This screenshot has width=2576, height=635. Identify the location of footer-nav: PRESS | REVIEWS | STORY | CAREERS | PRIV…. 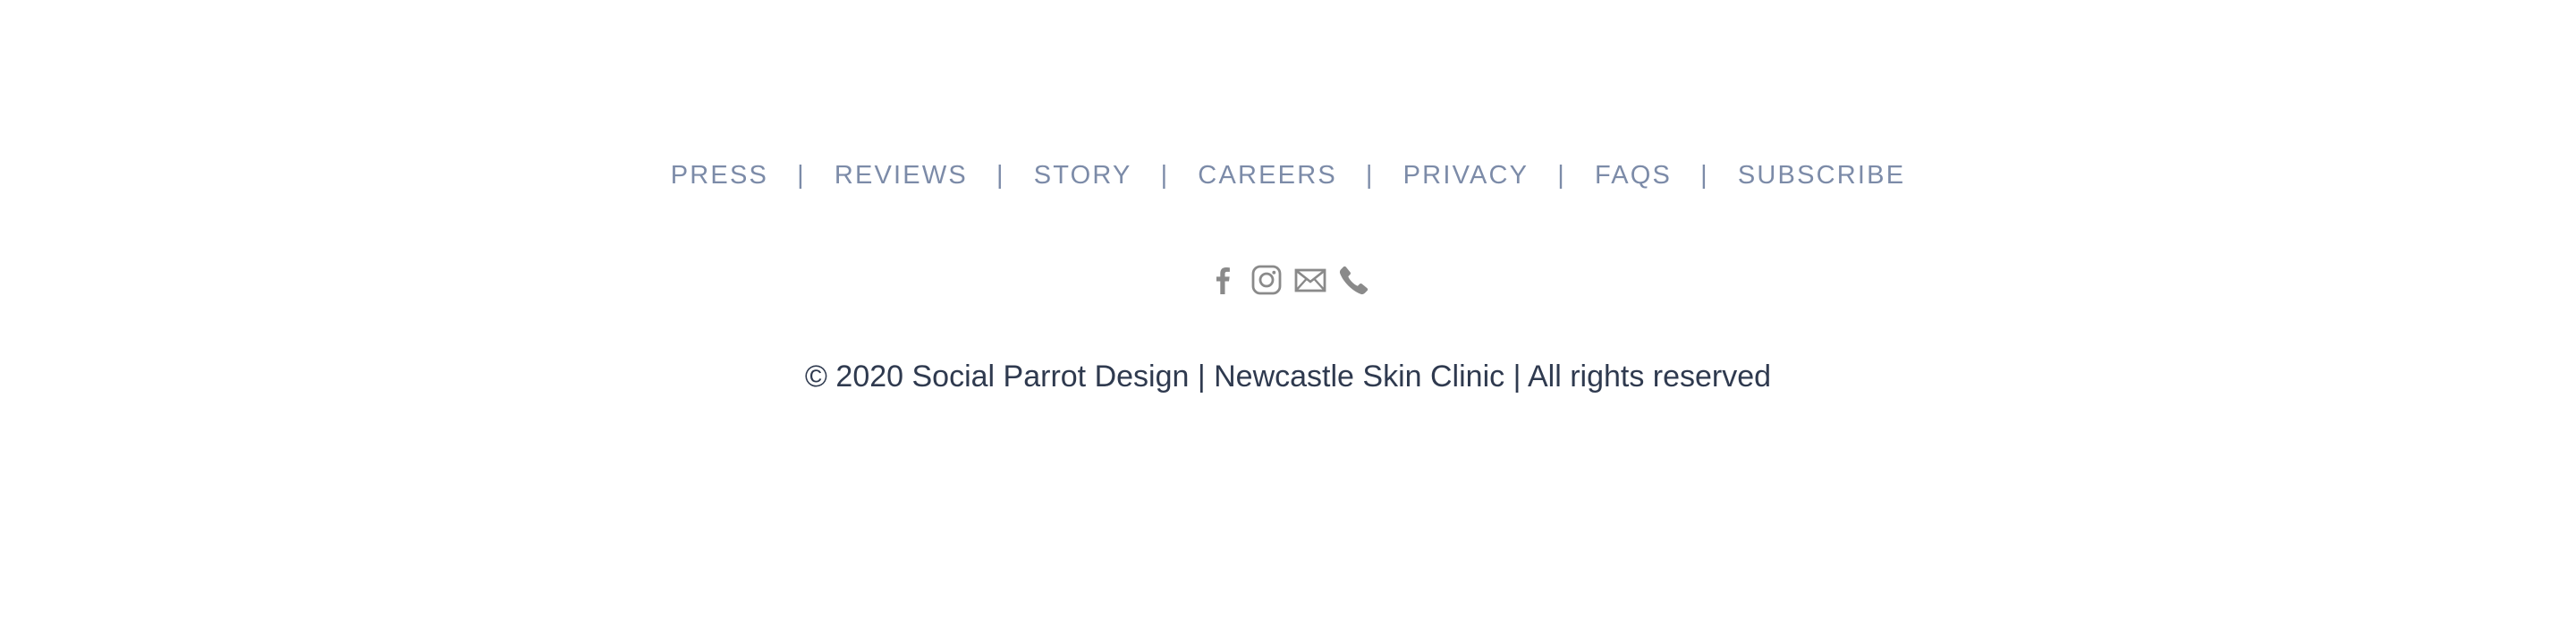
(1288, 175).